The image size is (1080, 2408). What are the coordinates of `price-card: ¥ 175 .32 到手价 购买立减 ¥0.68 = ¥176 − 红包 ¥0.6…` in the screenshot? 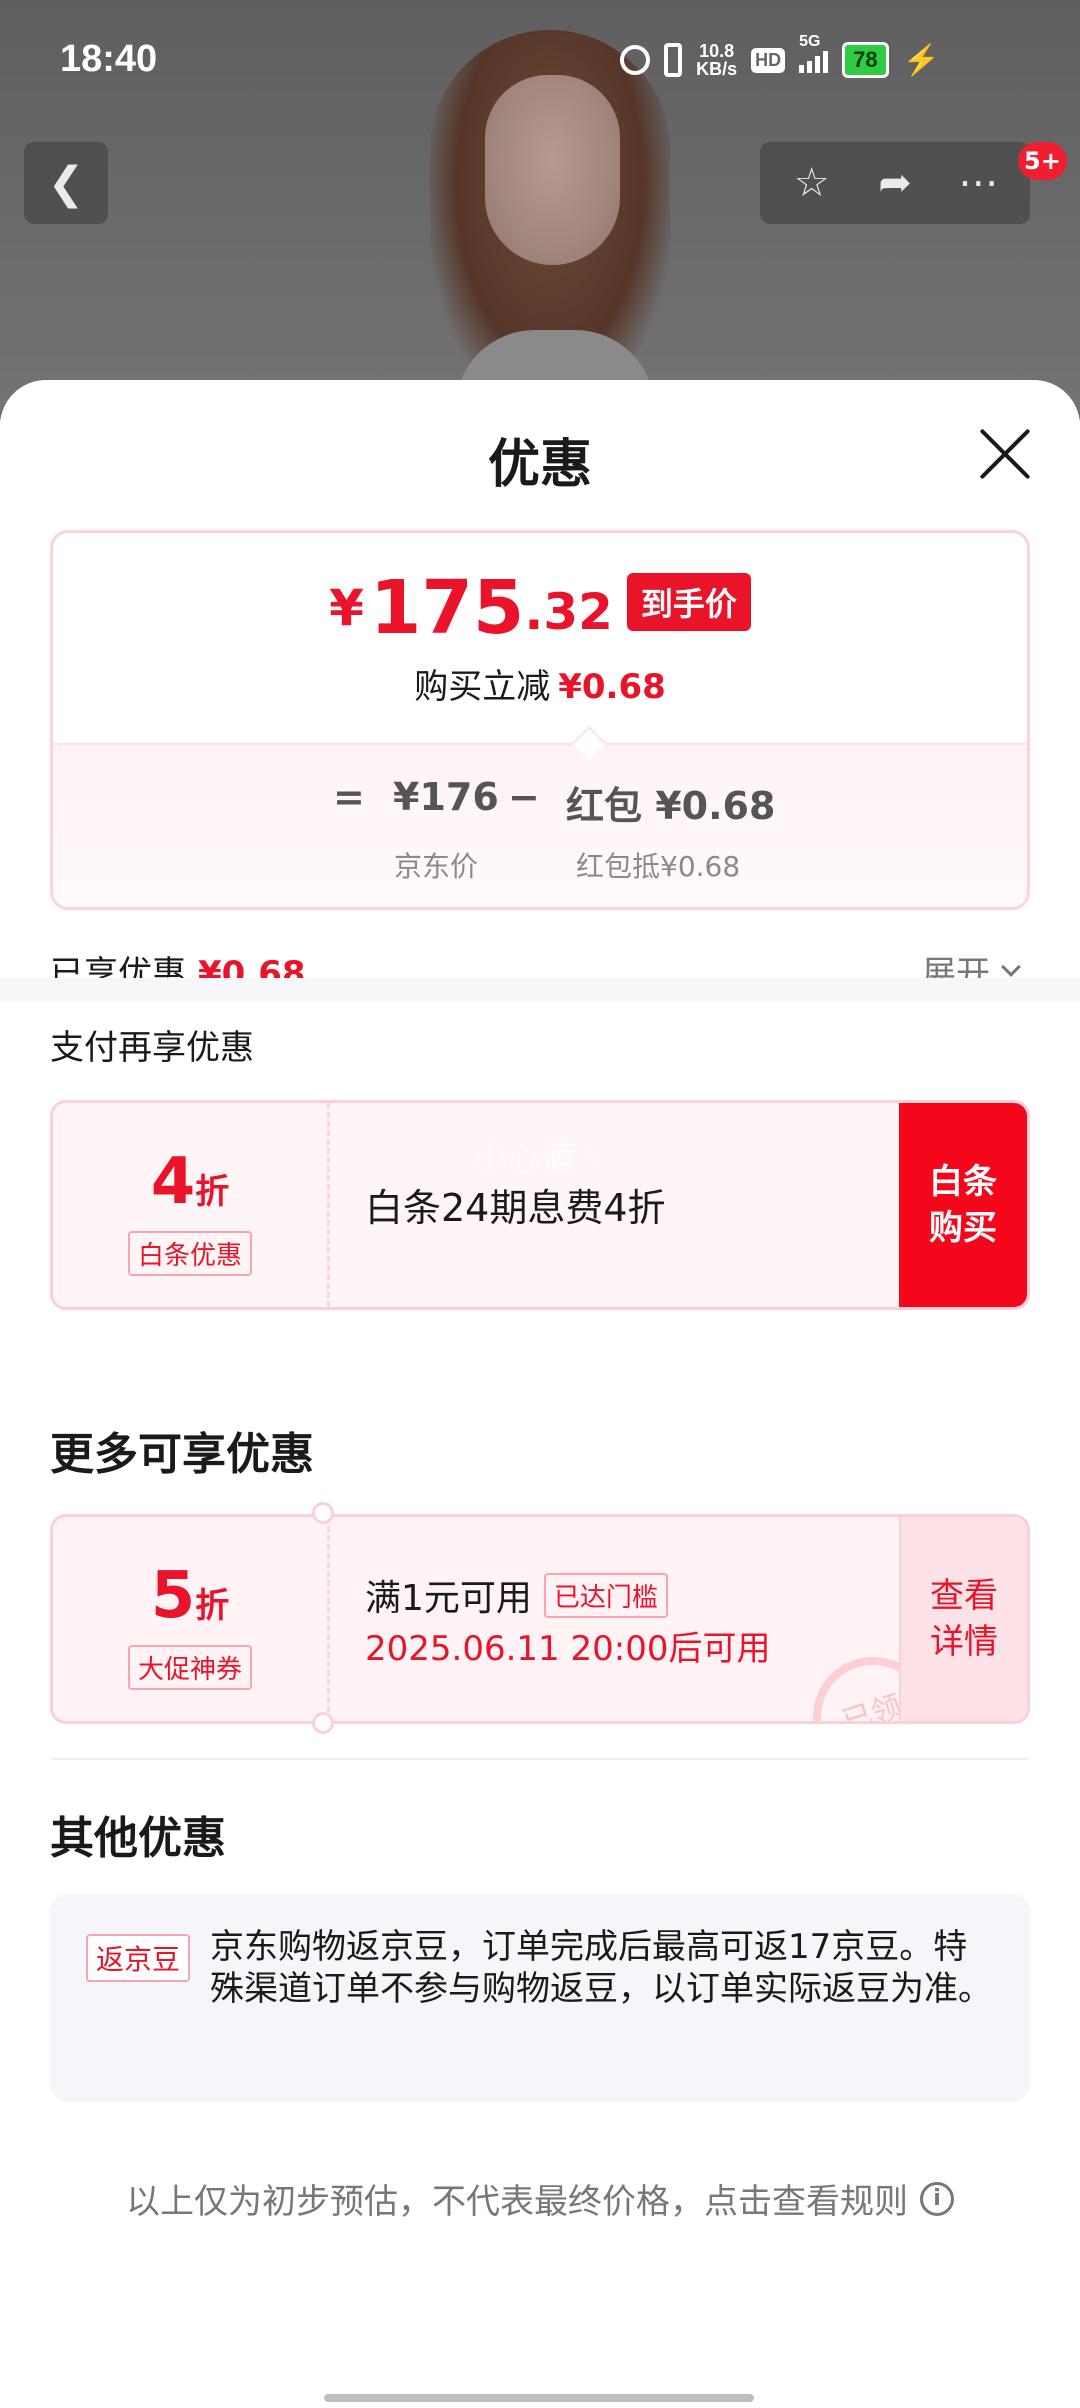 It's located at (540, 720).